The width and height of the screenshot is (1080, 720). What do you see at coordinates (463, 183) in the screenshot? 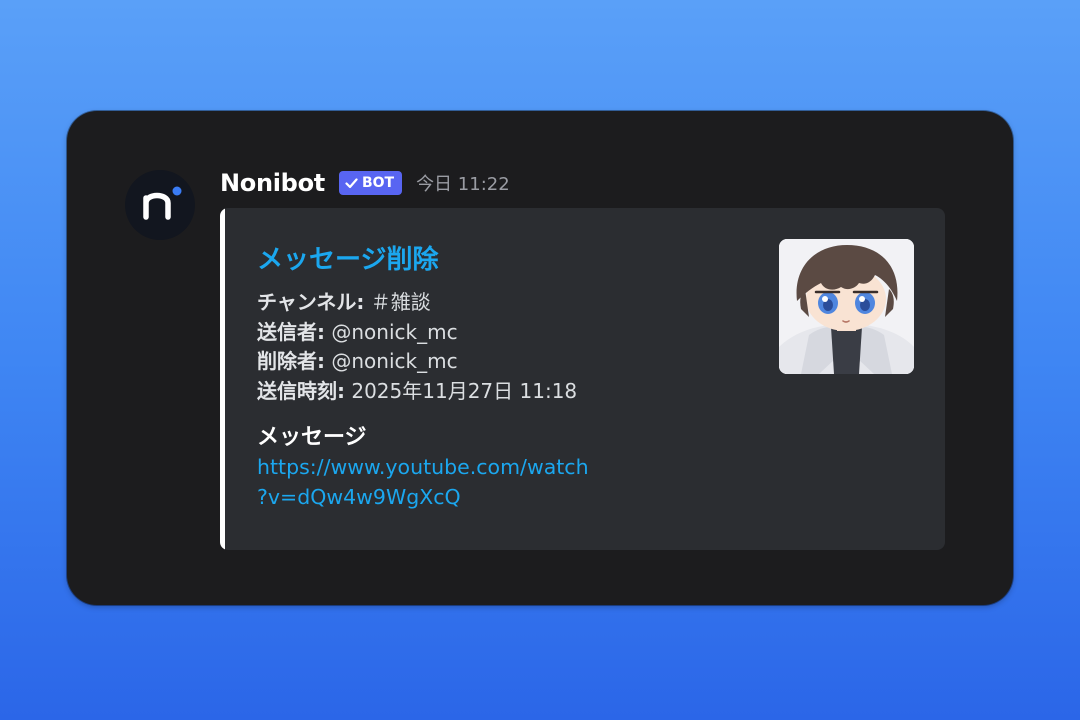
I see `message-timestamp: 今日 11:22` at bounding box center [463, 183].